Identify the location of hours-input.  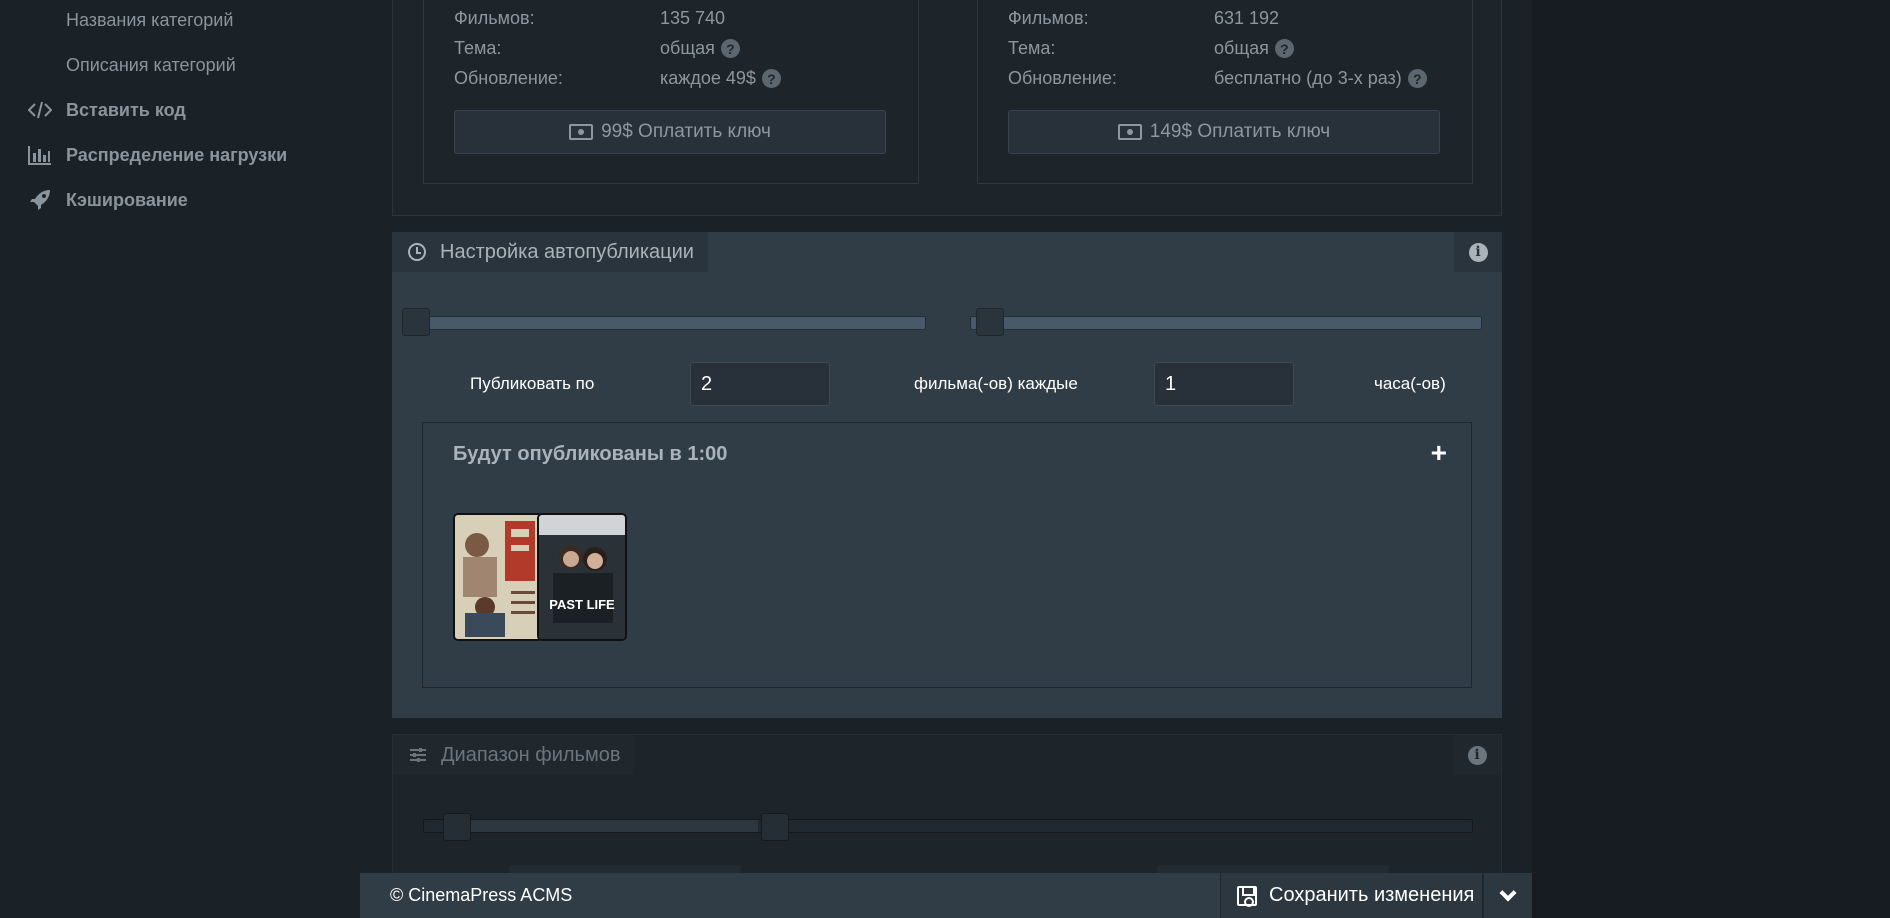
(1224, 384).